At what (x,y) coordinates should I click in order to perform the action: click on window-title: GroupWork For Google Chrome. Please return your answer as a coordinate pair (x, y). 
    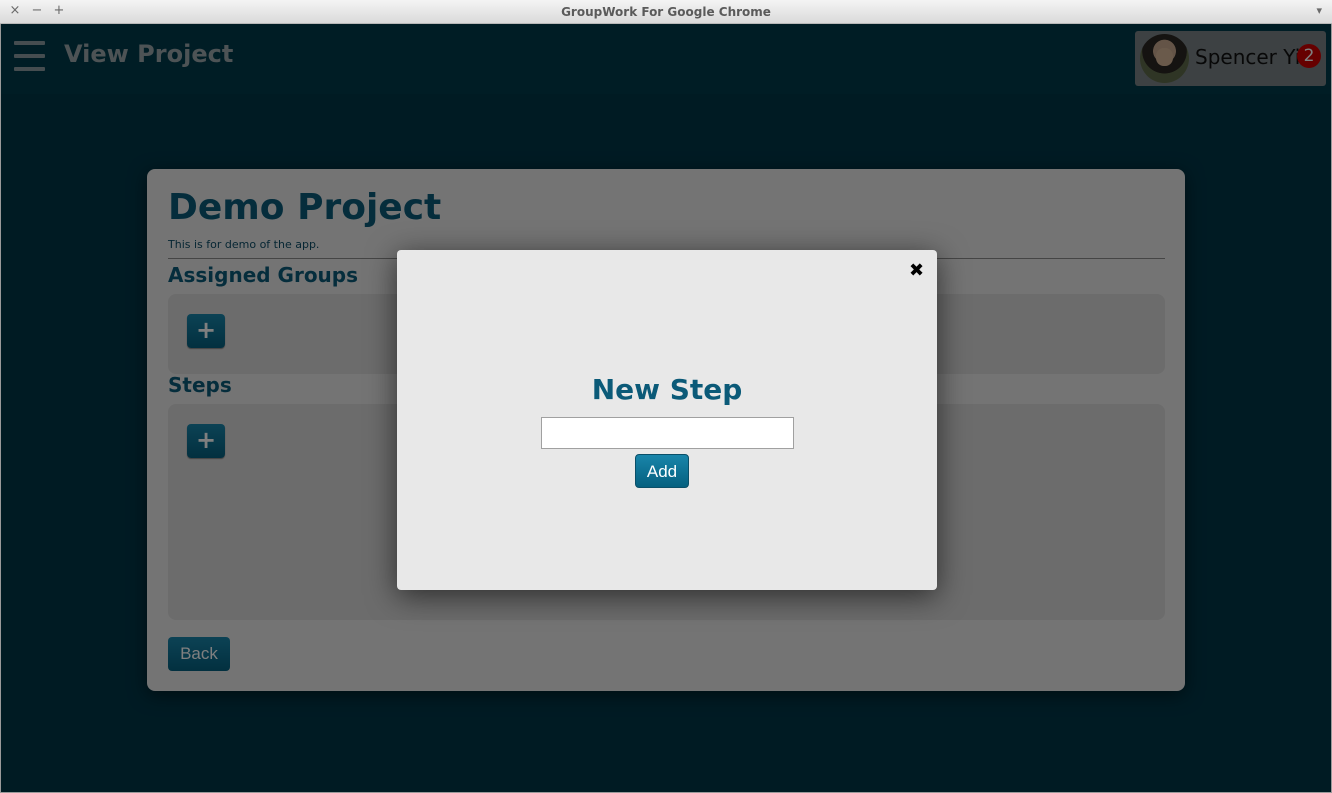
    Looking at the image, I should click on (666, 12).